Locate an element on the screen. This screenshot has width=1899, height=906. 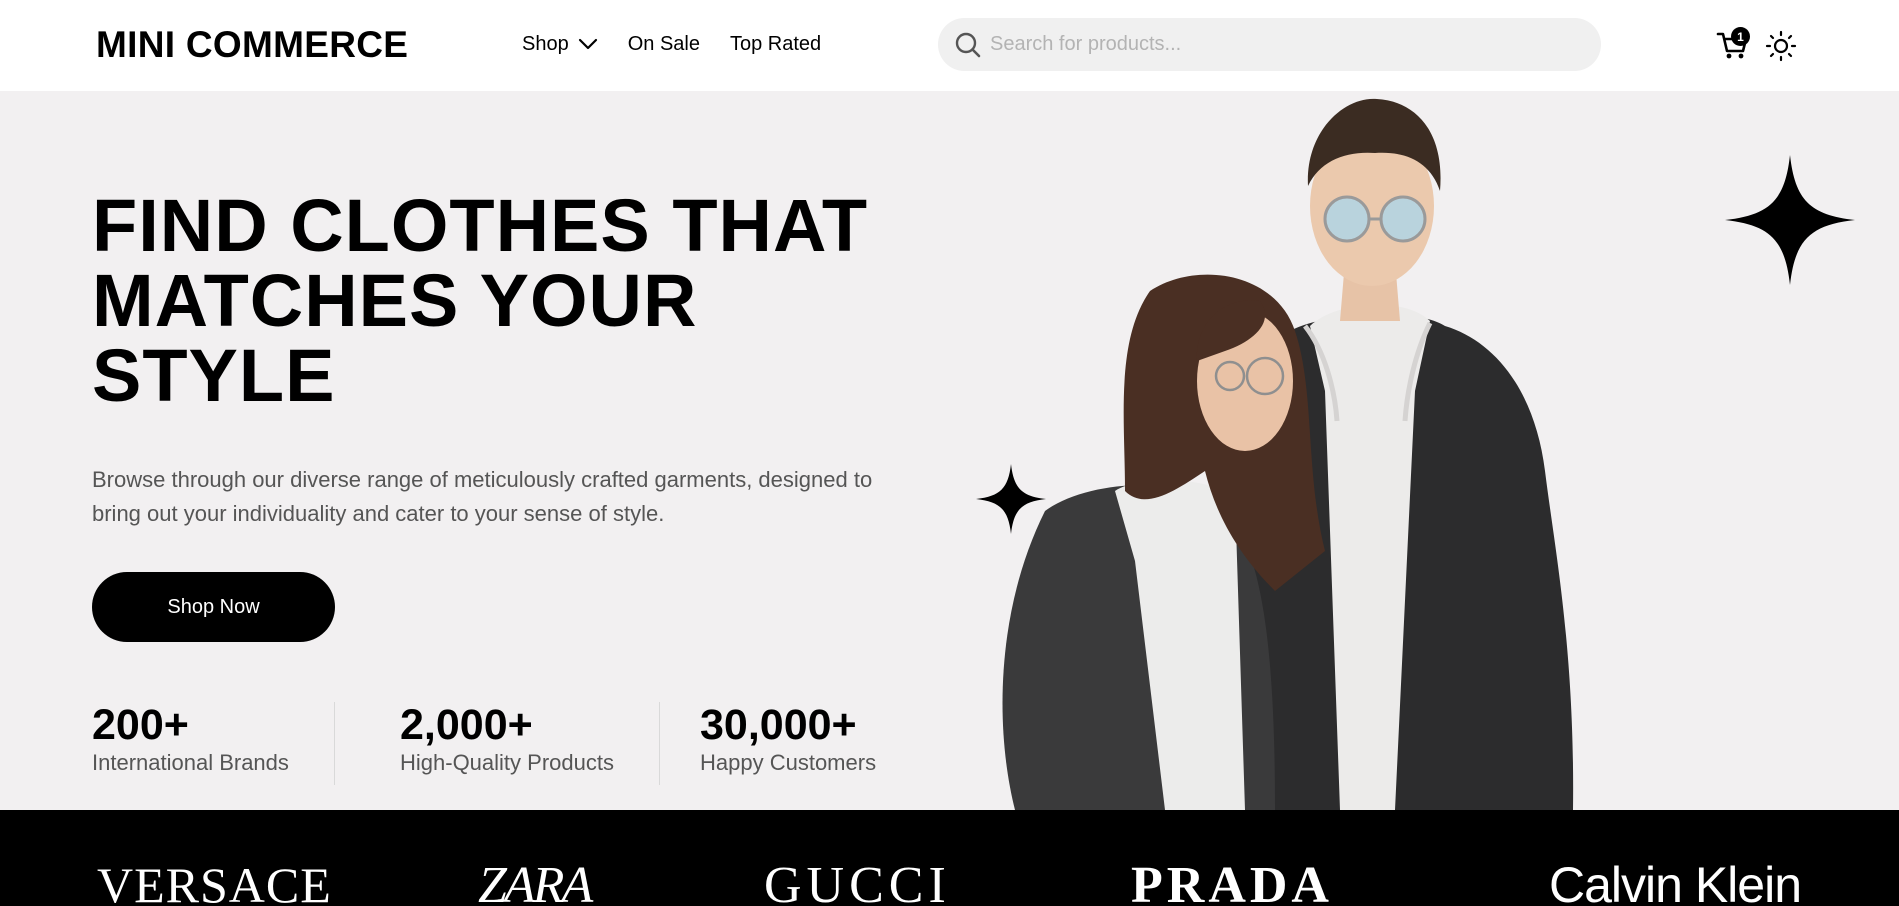
brand-logo-zara: ZARA is located at coordinates (535, 883).